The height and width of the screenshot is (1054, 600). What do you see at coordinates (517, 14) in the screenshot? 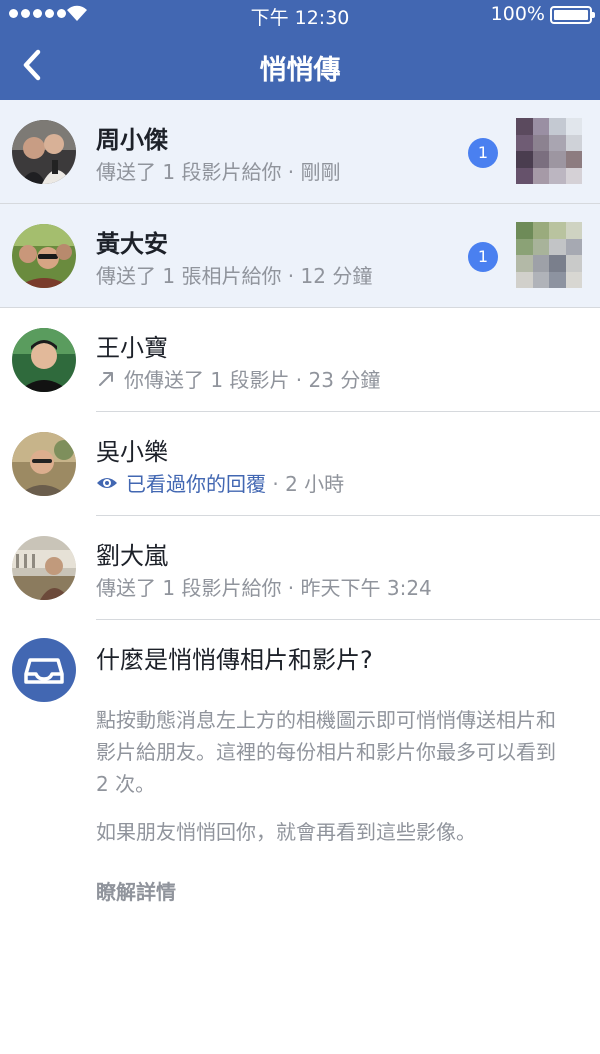
I see `battery-percentage: 100%` at bounding box center [517, 14].